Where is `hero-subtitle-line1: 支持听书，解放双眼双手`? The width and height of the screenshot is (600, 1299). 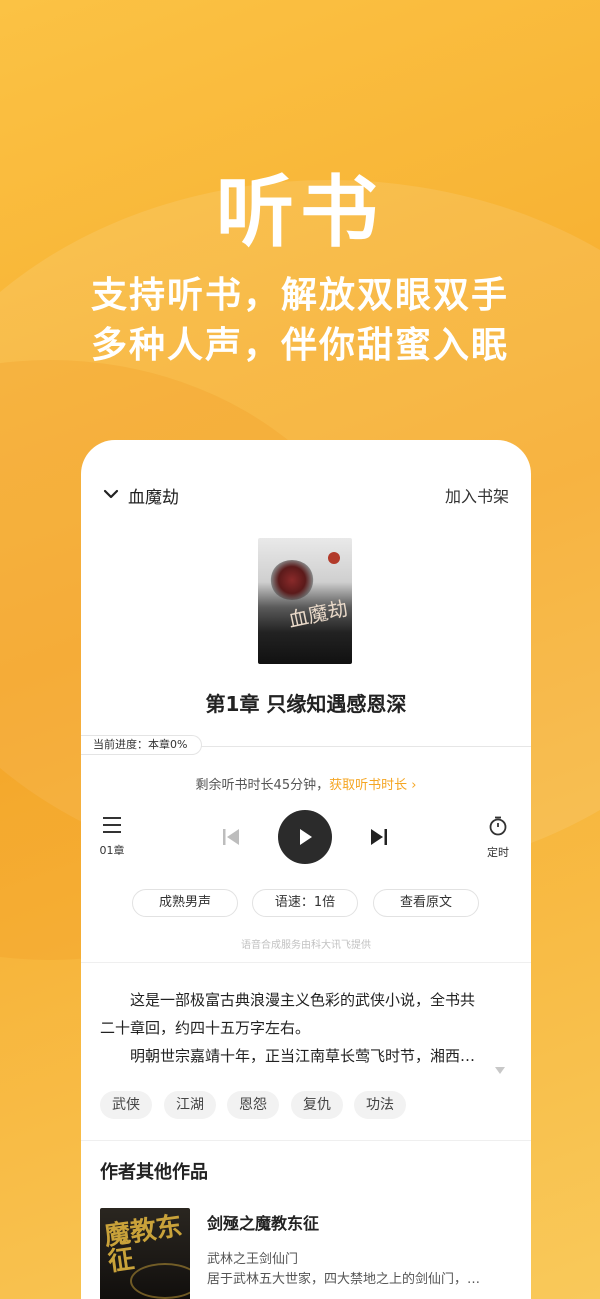
hero-subtitle-line1: 支持听书，解放双眼双手 is located at coordinates (299, 295).